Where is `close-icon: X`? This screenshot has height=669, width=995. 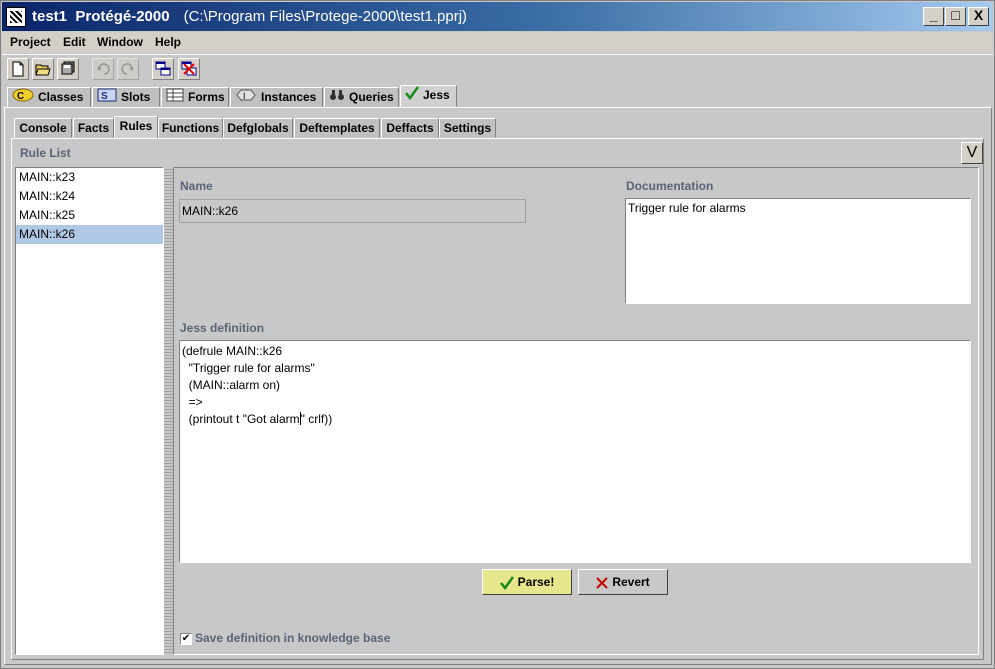
close-icon: X is located at coordinates (978, 15).